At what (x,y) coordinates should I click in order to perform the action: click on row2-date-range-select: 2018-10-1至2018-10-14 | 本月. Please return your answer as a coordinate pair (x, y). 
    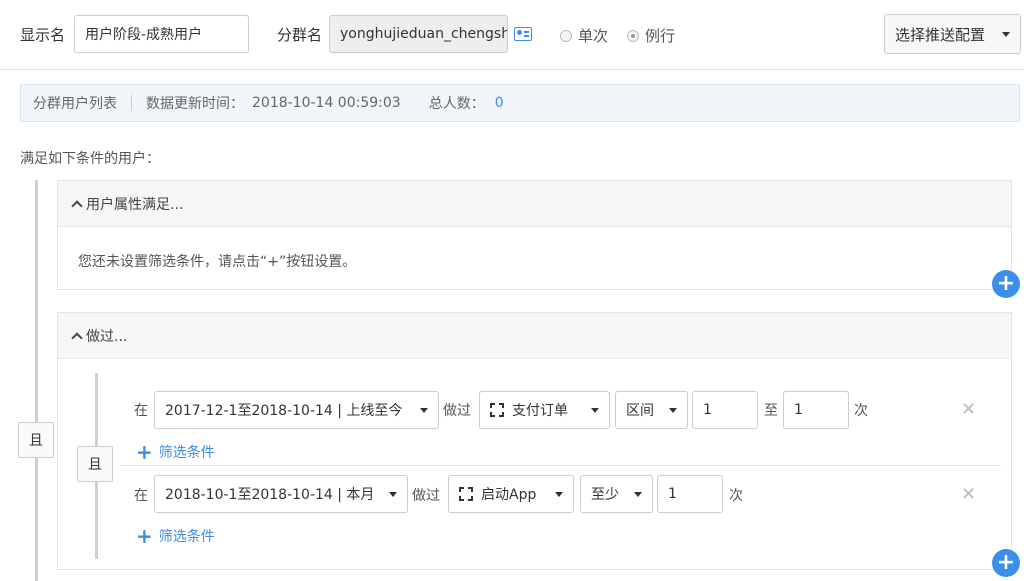
    Looking at the image, I should click on (281, 494).